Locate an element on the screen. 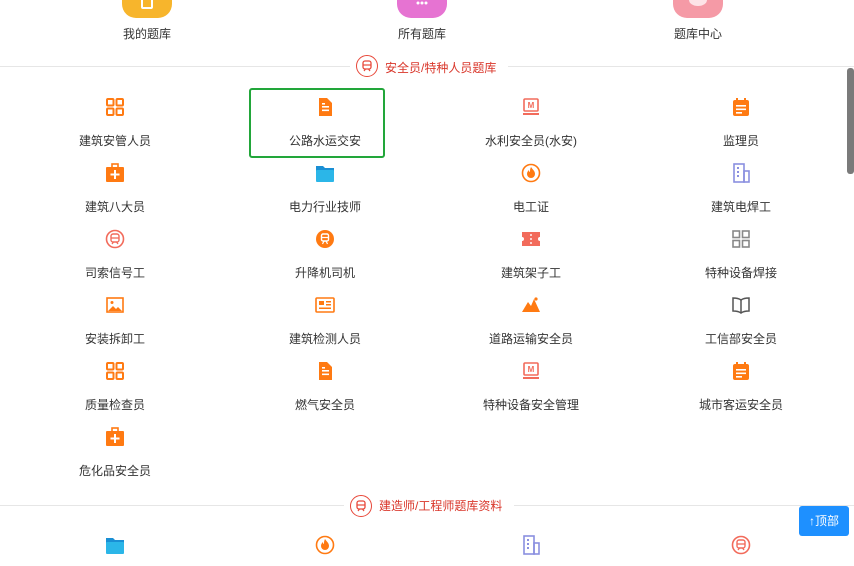 The image size is (854, 566). category-label: 建筑八大员 is located at coordinates (114, 207).